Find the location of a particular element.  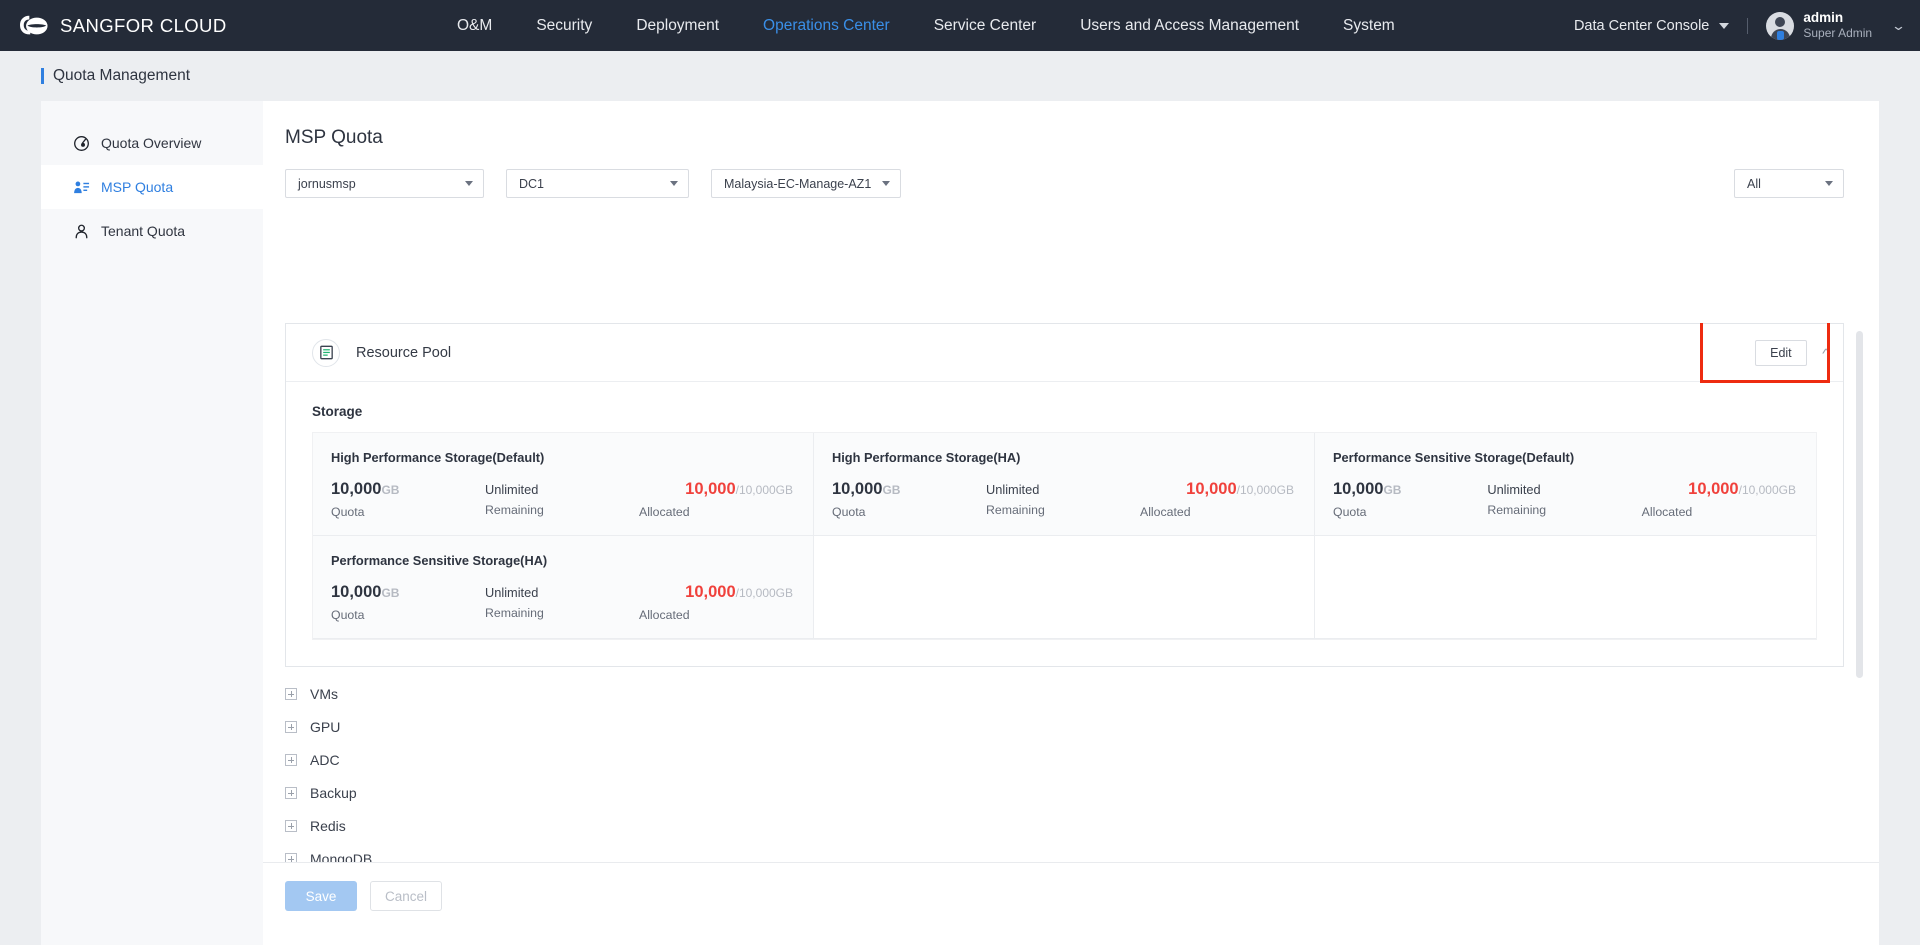

nav-item-security: Security is located at coordinates (564, 25).